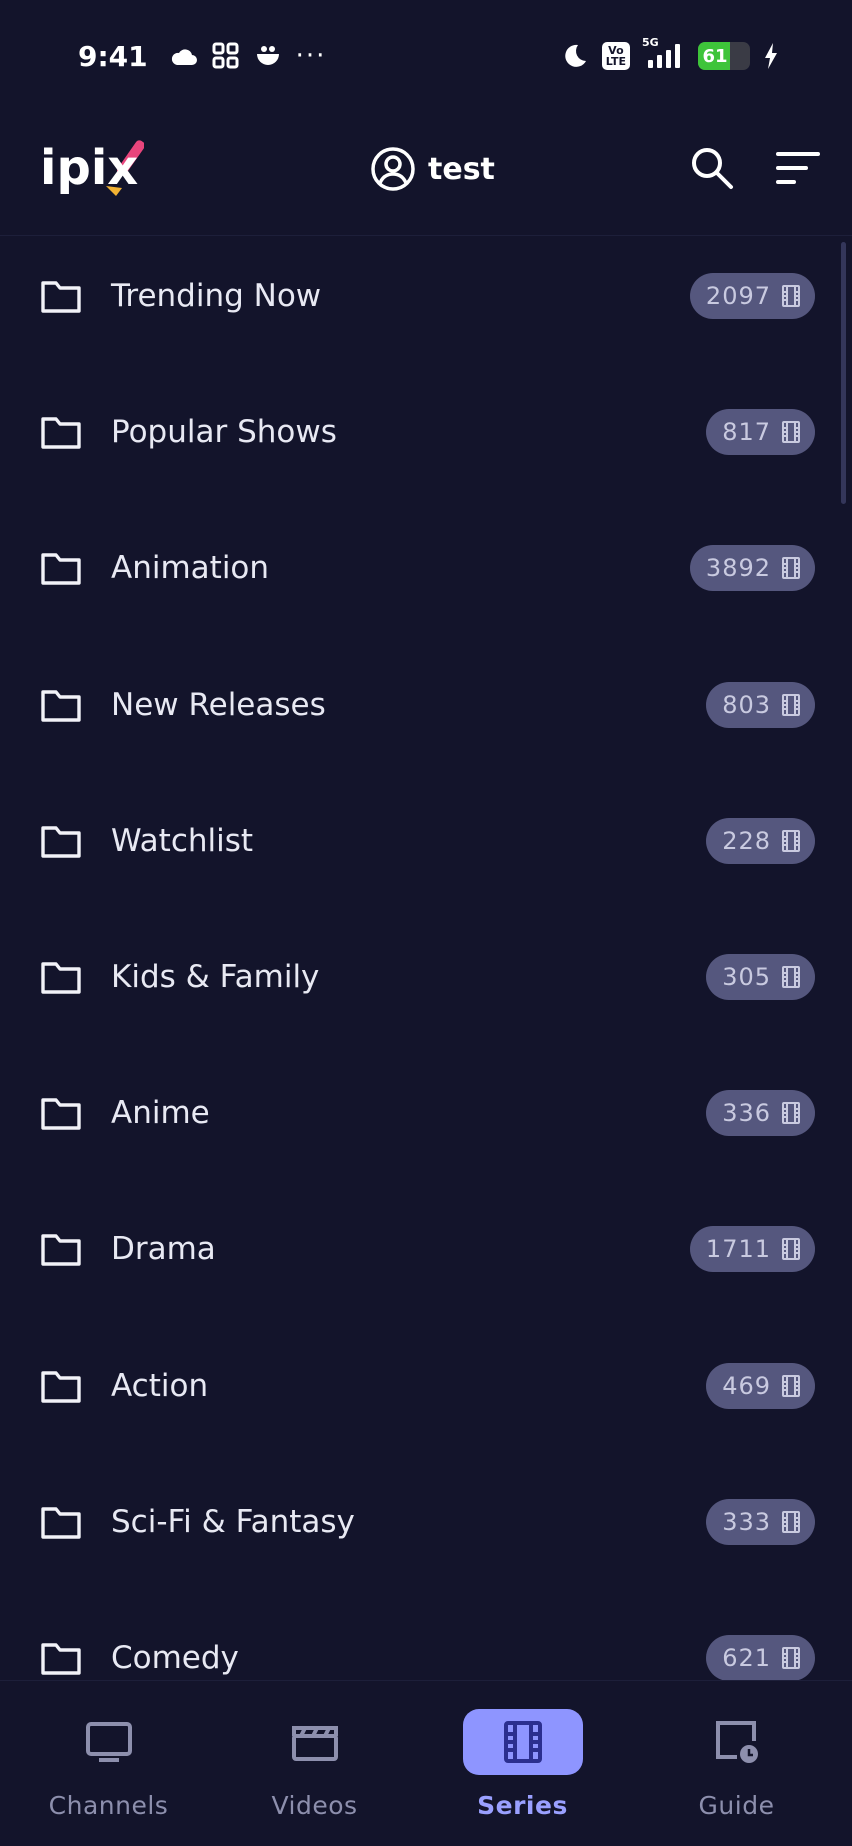 The image size is (852, 1846). What do you see at coordinates (420, 296) in the screenshot?
I see `category-item: Trending Now 2097` at bounding box center [420, 296].